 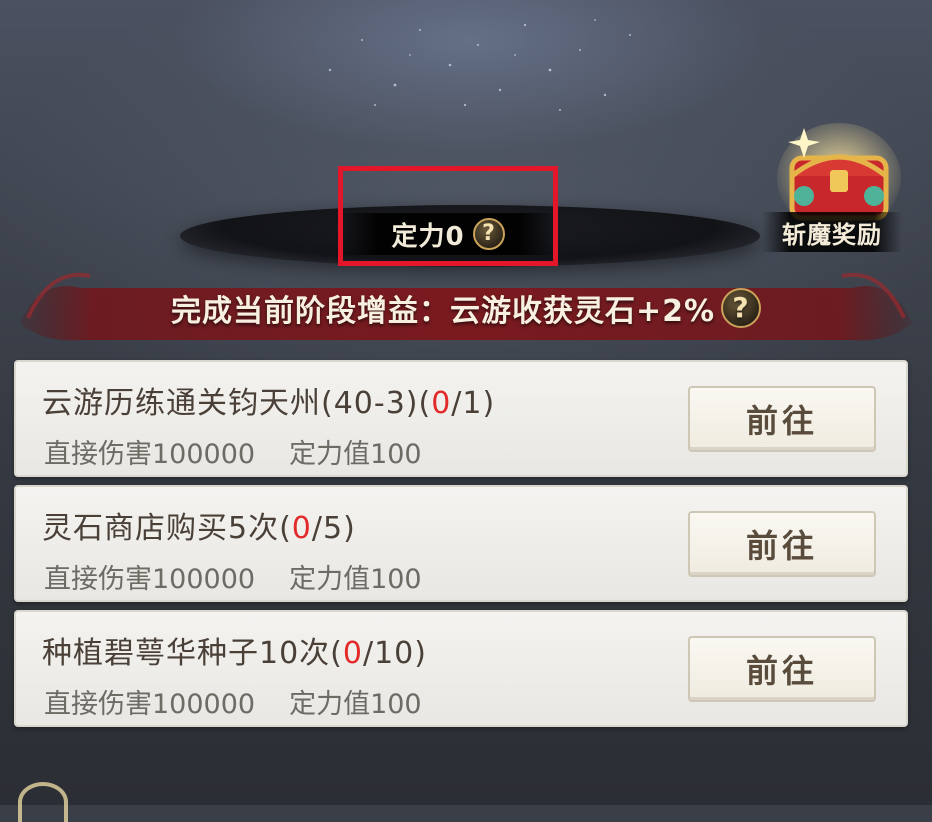 I want to click on starfield-decoration, so click(x=479, y=65).